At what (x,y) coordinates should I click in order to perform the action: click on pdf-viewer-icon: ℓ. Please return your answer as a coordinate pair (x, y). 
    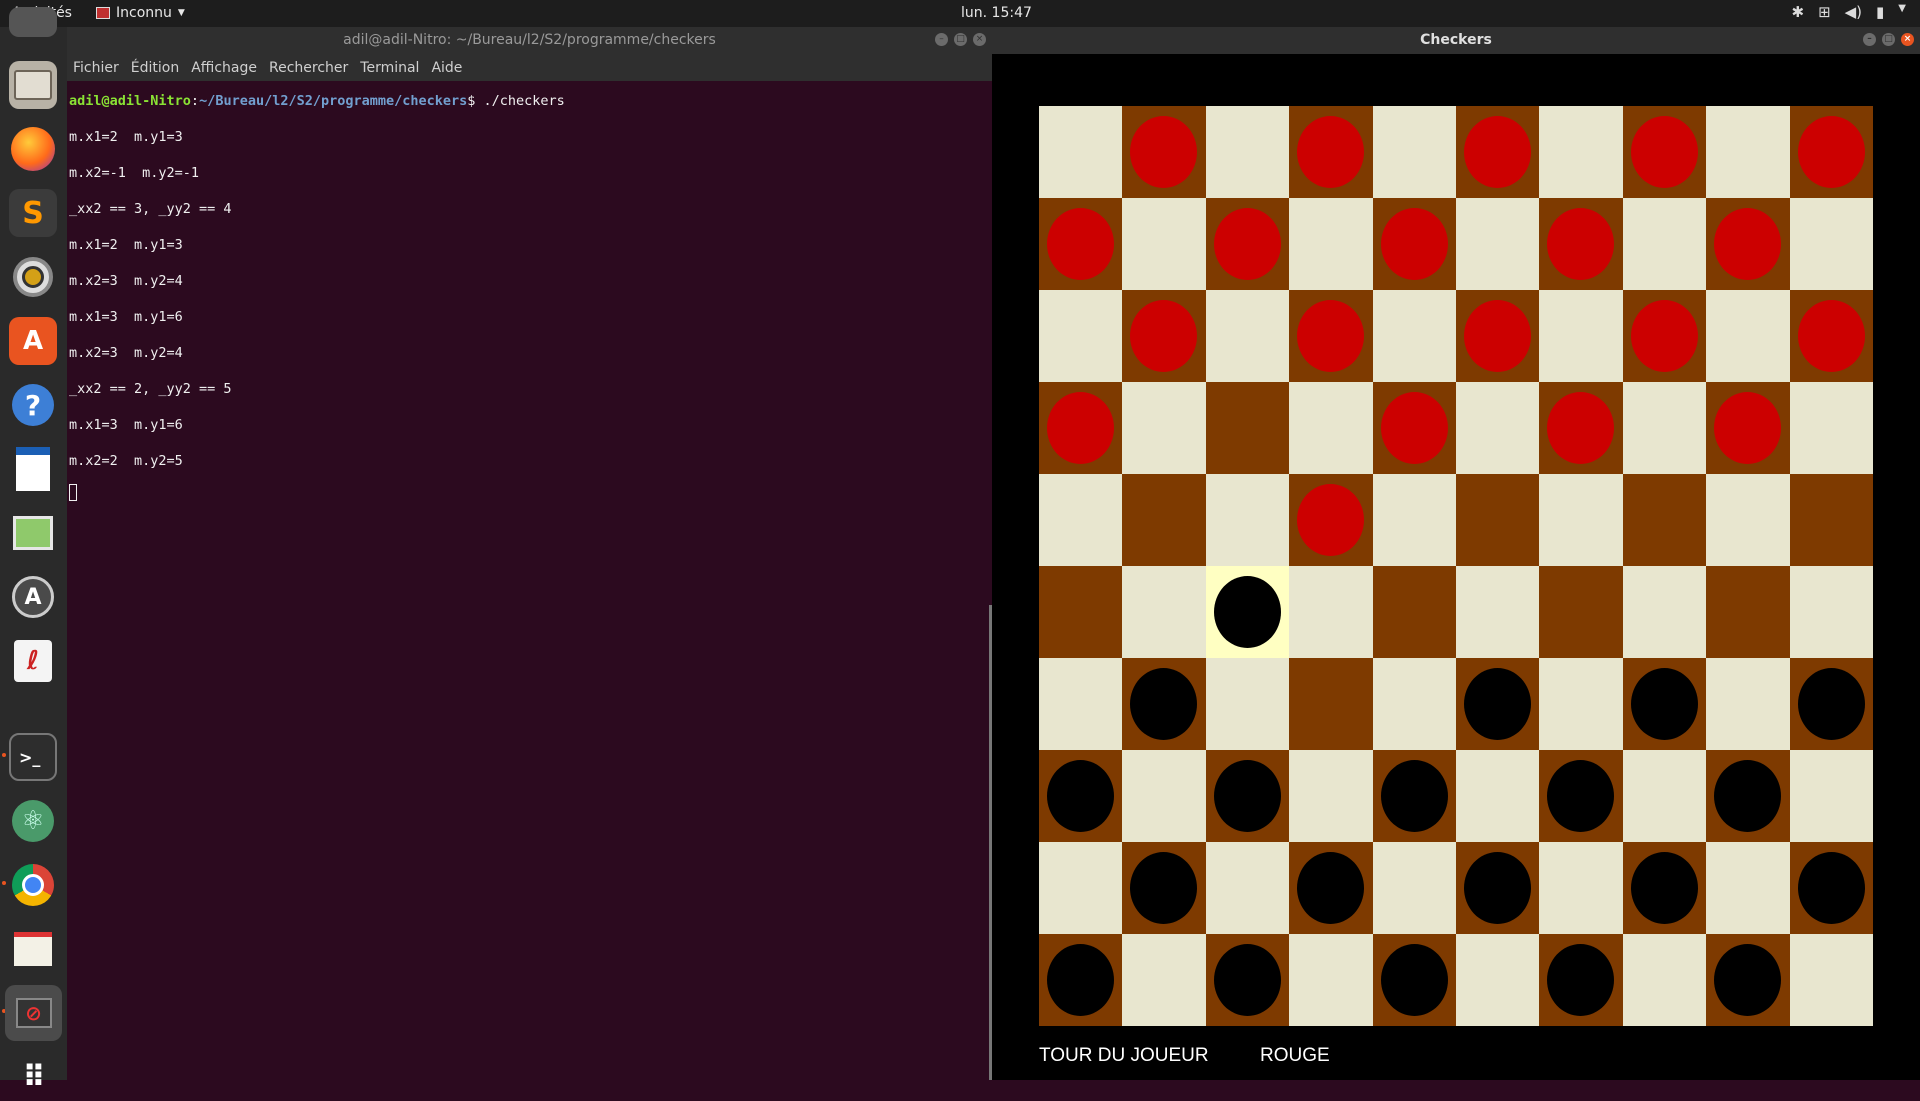
    Looking at the image, I should click on (33, 661).